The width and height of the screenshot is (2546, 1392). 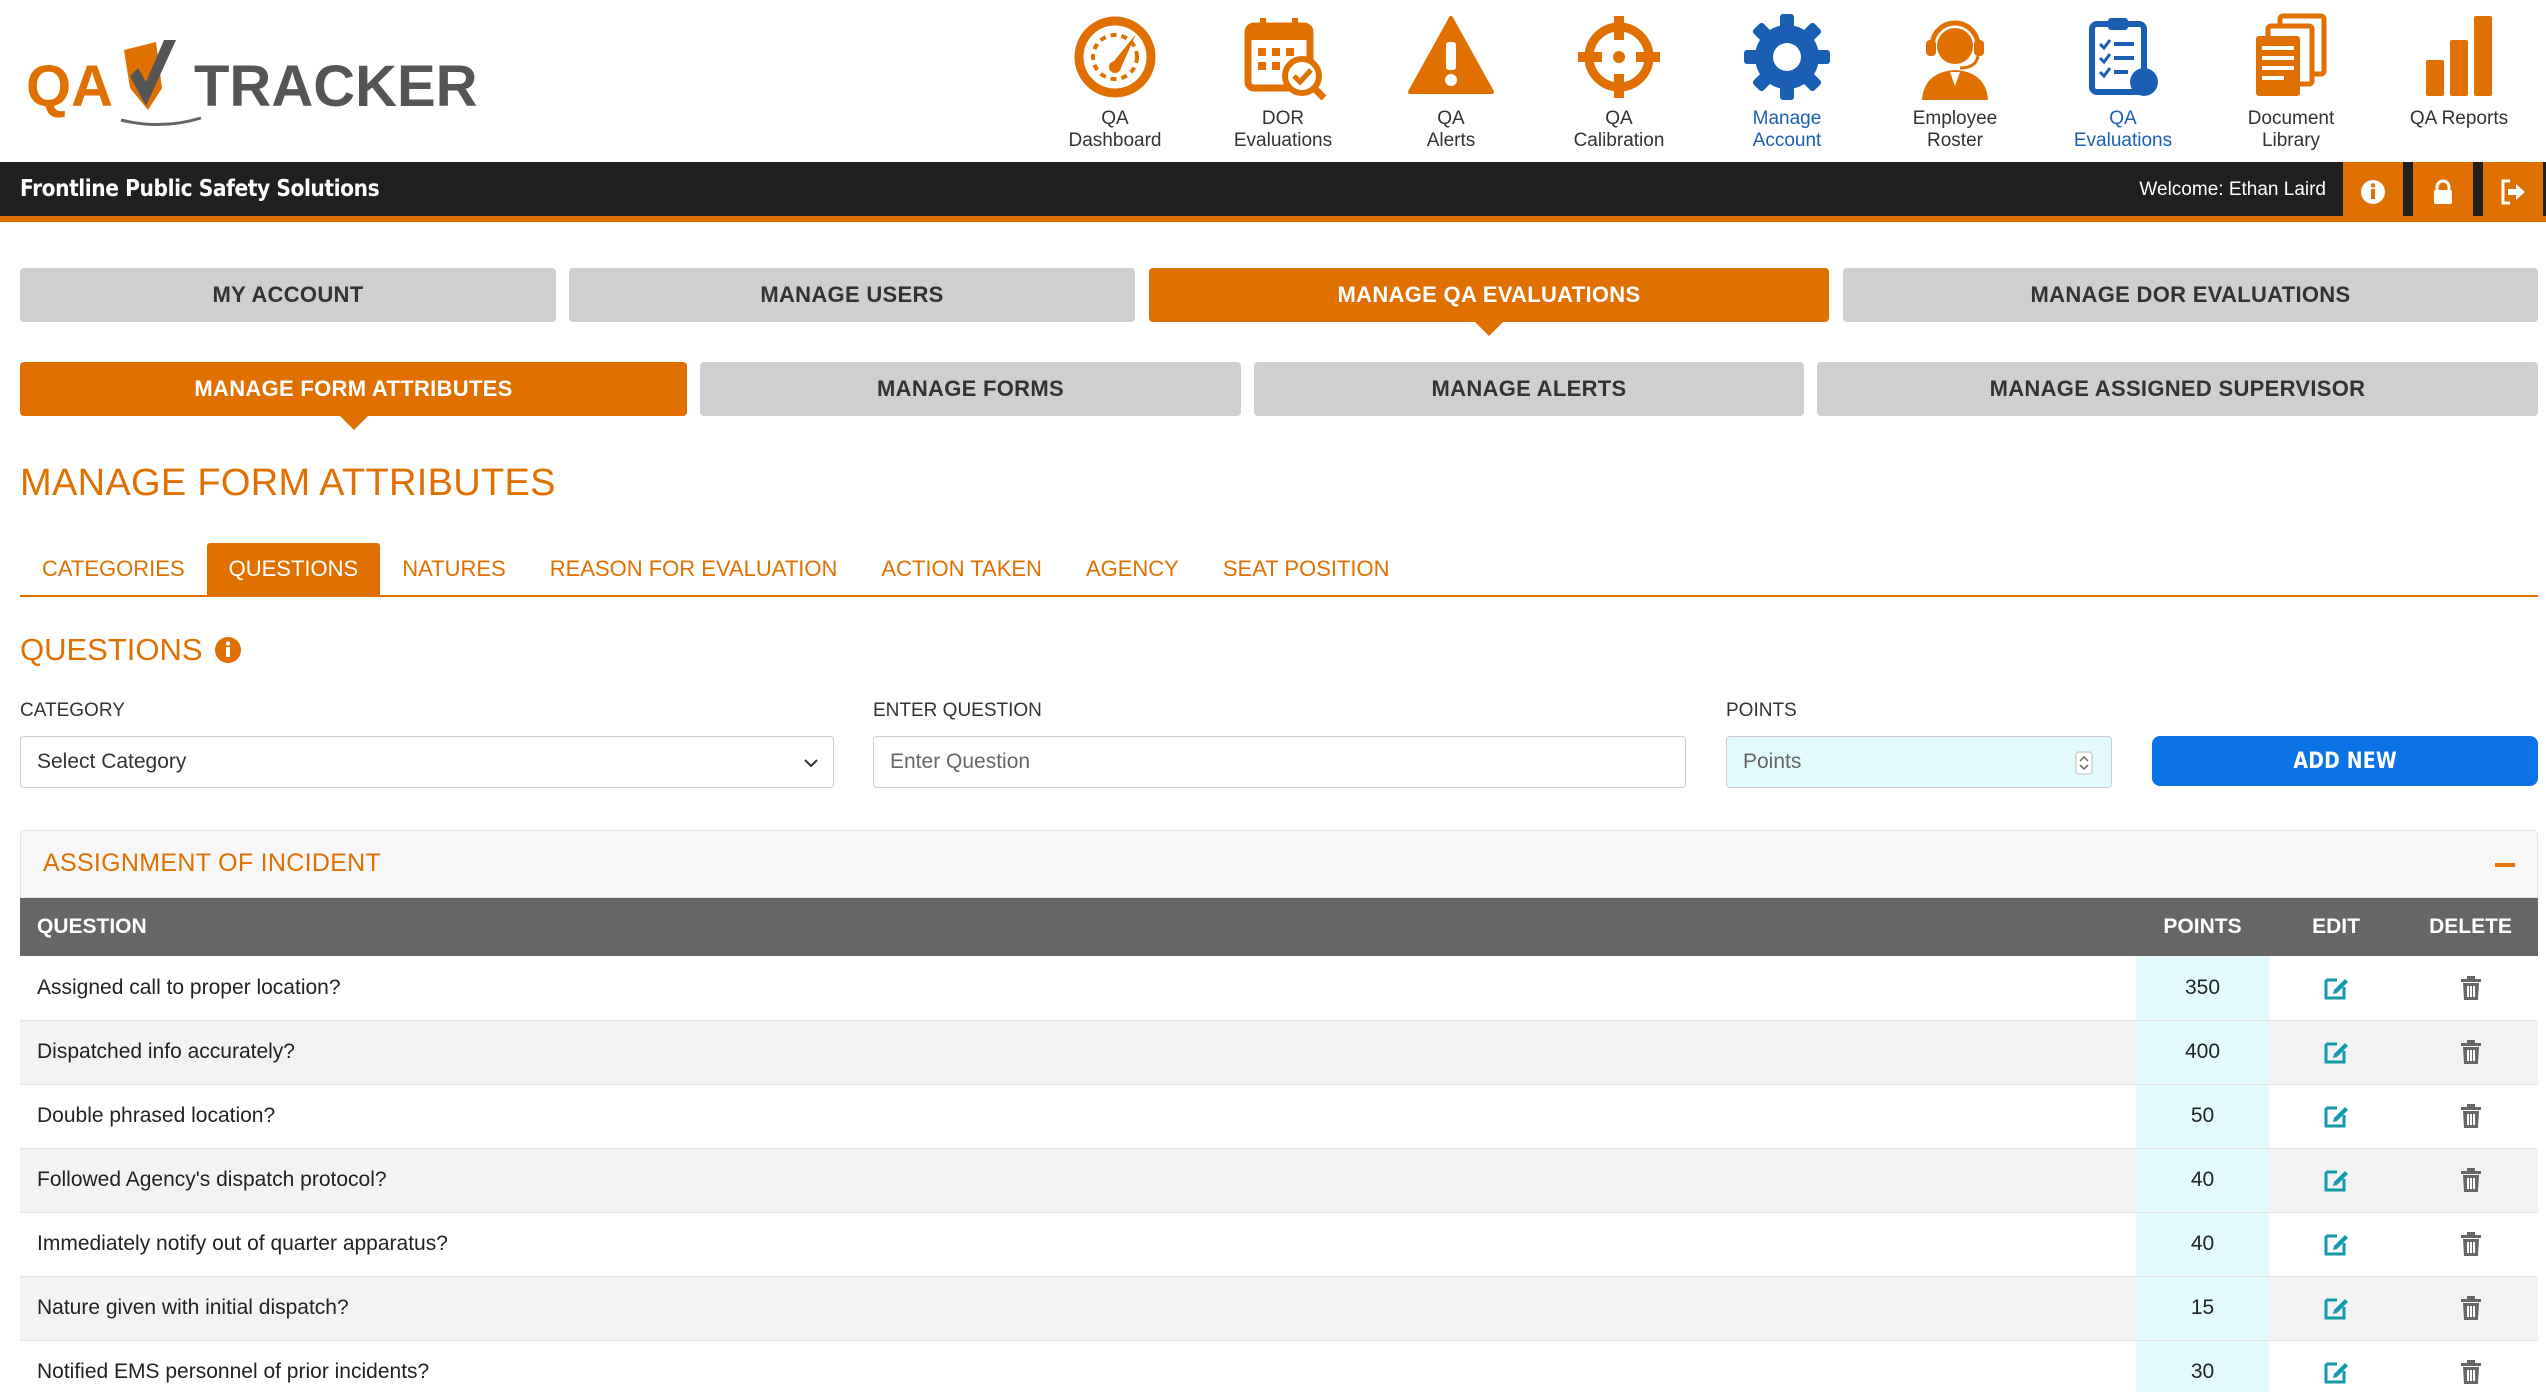 What do you see at coordinates (1115, 57) in the screenshot?
I see `gauge-icon` at bounding box center [1115, 57].